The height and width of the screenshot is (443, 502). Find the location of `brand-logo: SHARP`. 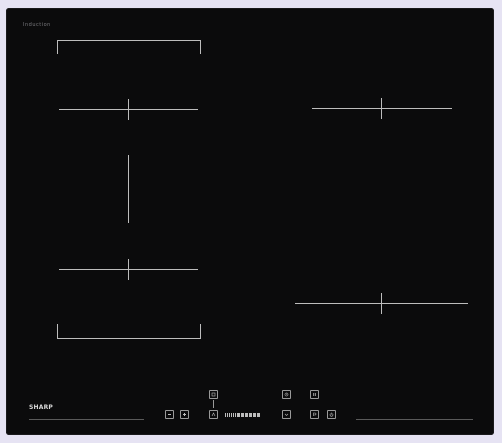

brand-logo: SHARP is located at coordinates (41, 407).